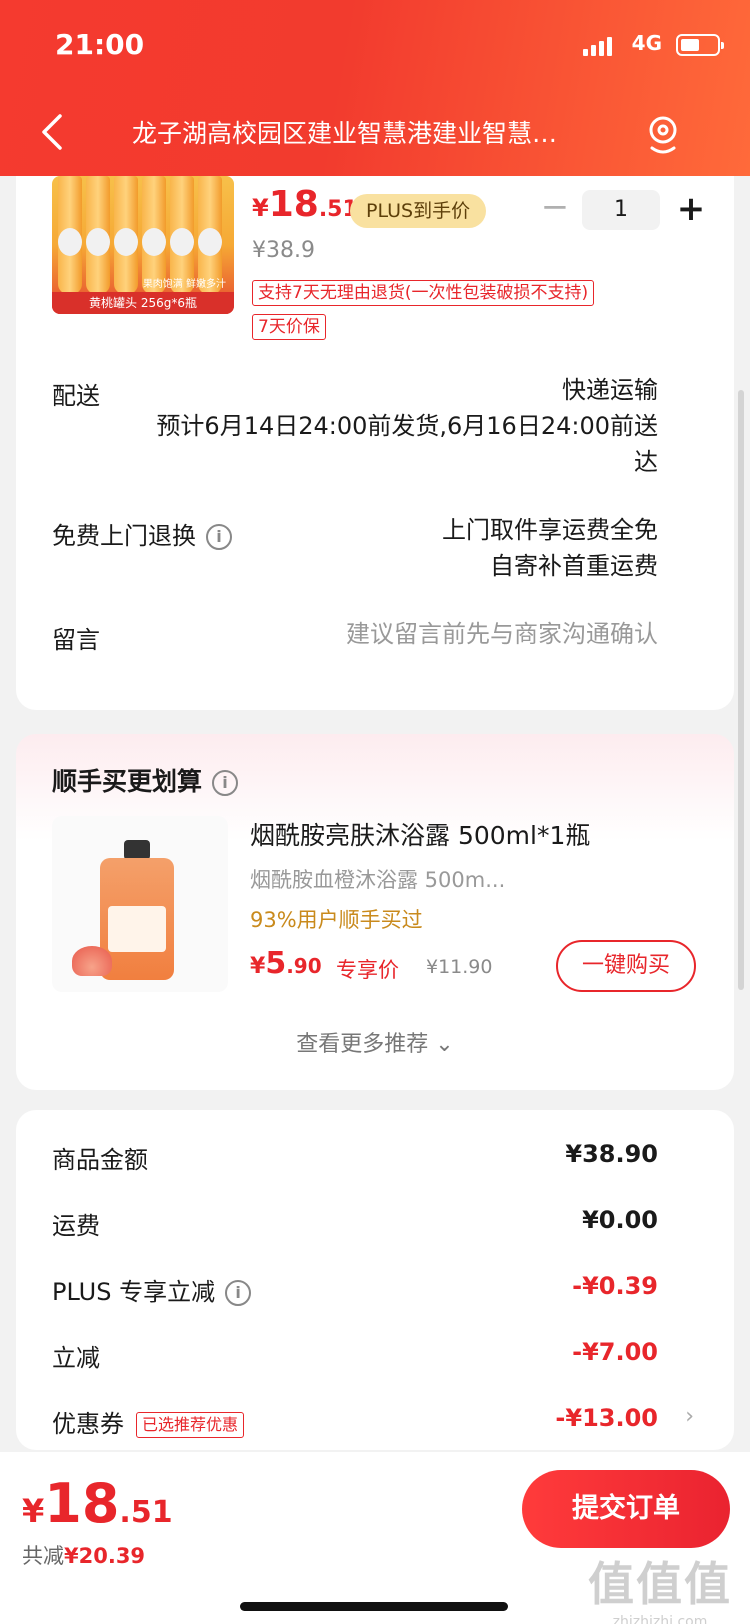 This screenshot has height=1624, width=750. I want to click on plus-price-badge: PLUS到手价, so click(418, 211).